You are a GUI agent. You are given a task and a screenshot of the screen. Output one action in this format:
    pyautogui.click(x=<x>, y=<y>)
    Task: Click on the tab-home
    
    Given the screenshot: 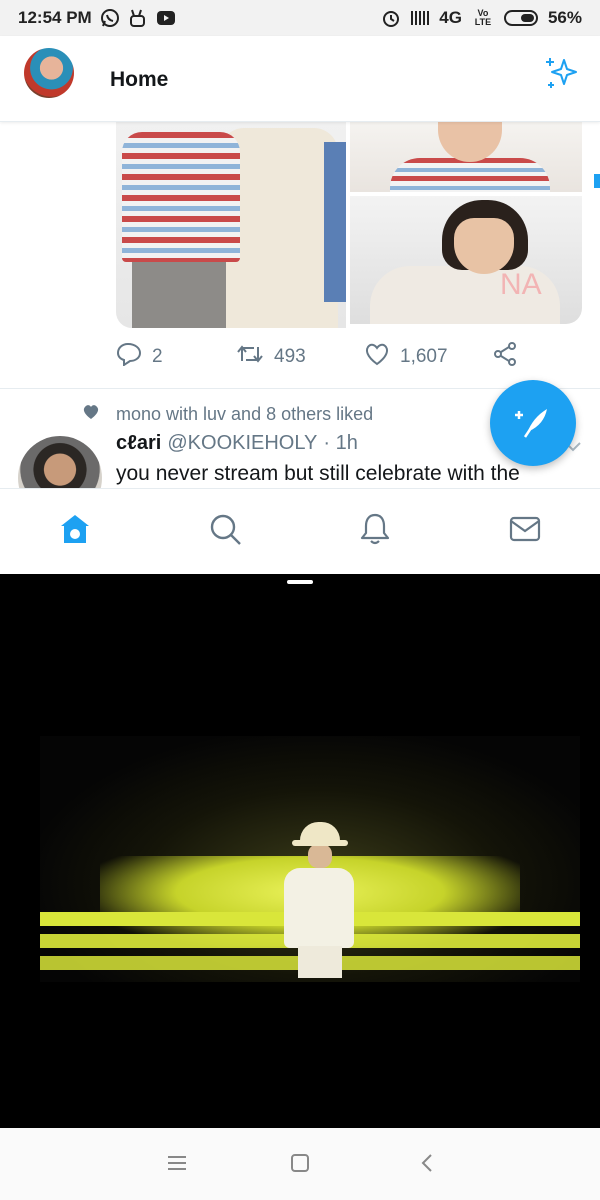 What is the action you would take?
    pyautogui.click(x=75, y=531)
    